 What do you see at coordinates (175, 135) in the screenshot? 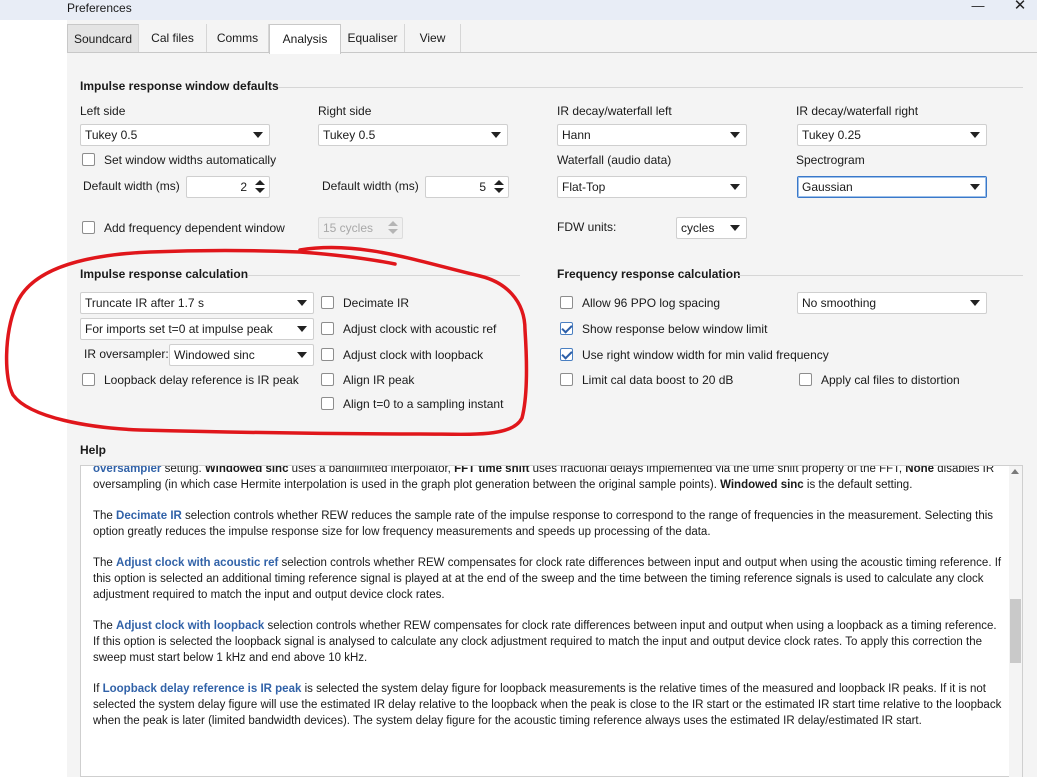
I see `left-side-select: Tukey 0.5` at bounding box center [175, 135].